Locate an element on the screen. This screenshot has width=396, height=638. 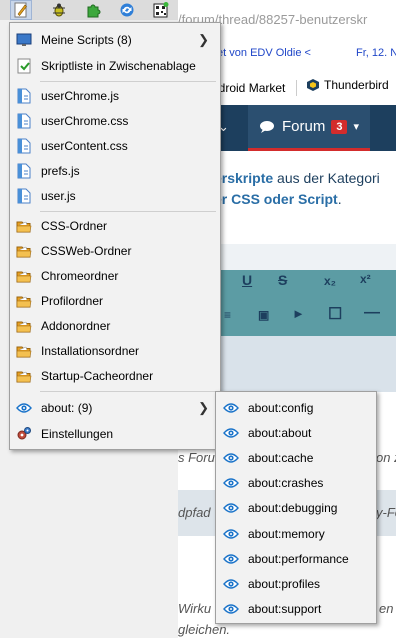
forum-badge: 3 is located at coordinates (339, 126).